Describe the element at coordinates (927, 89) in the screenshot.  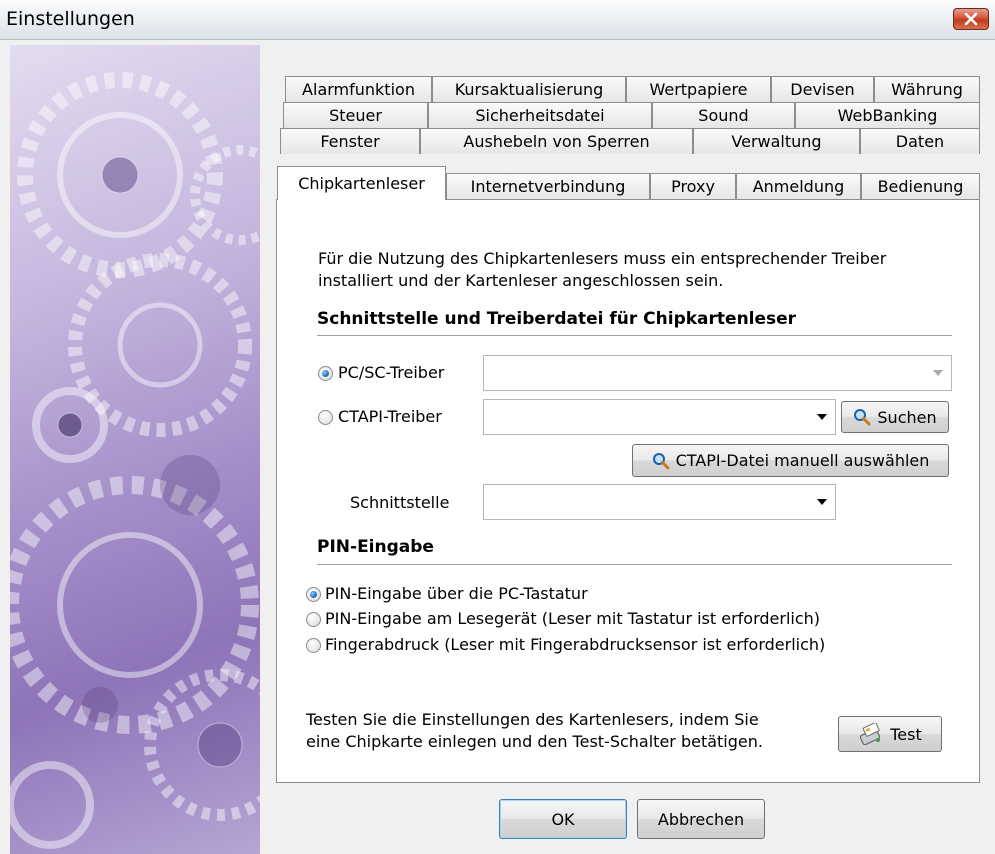
I see `tab-waehrung: Währung` at that location.